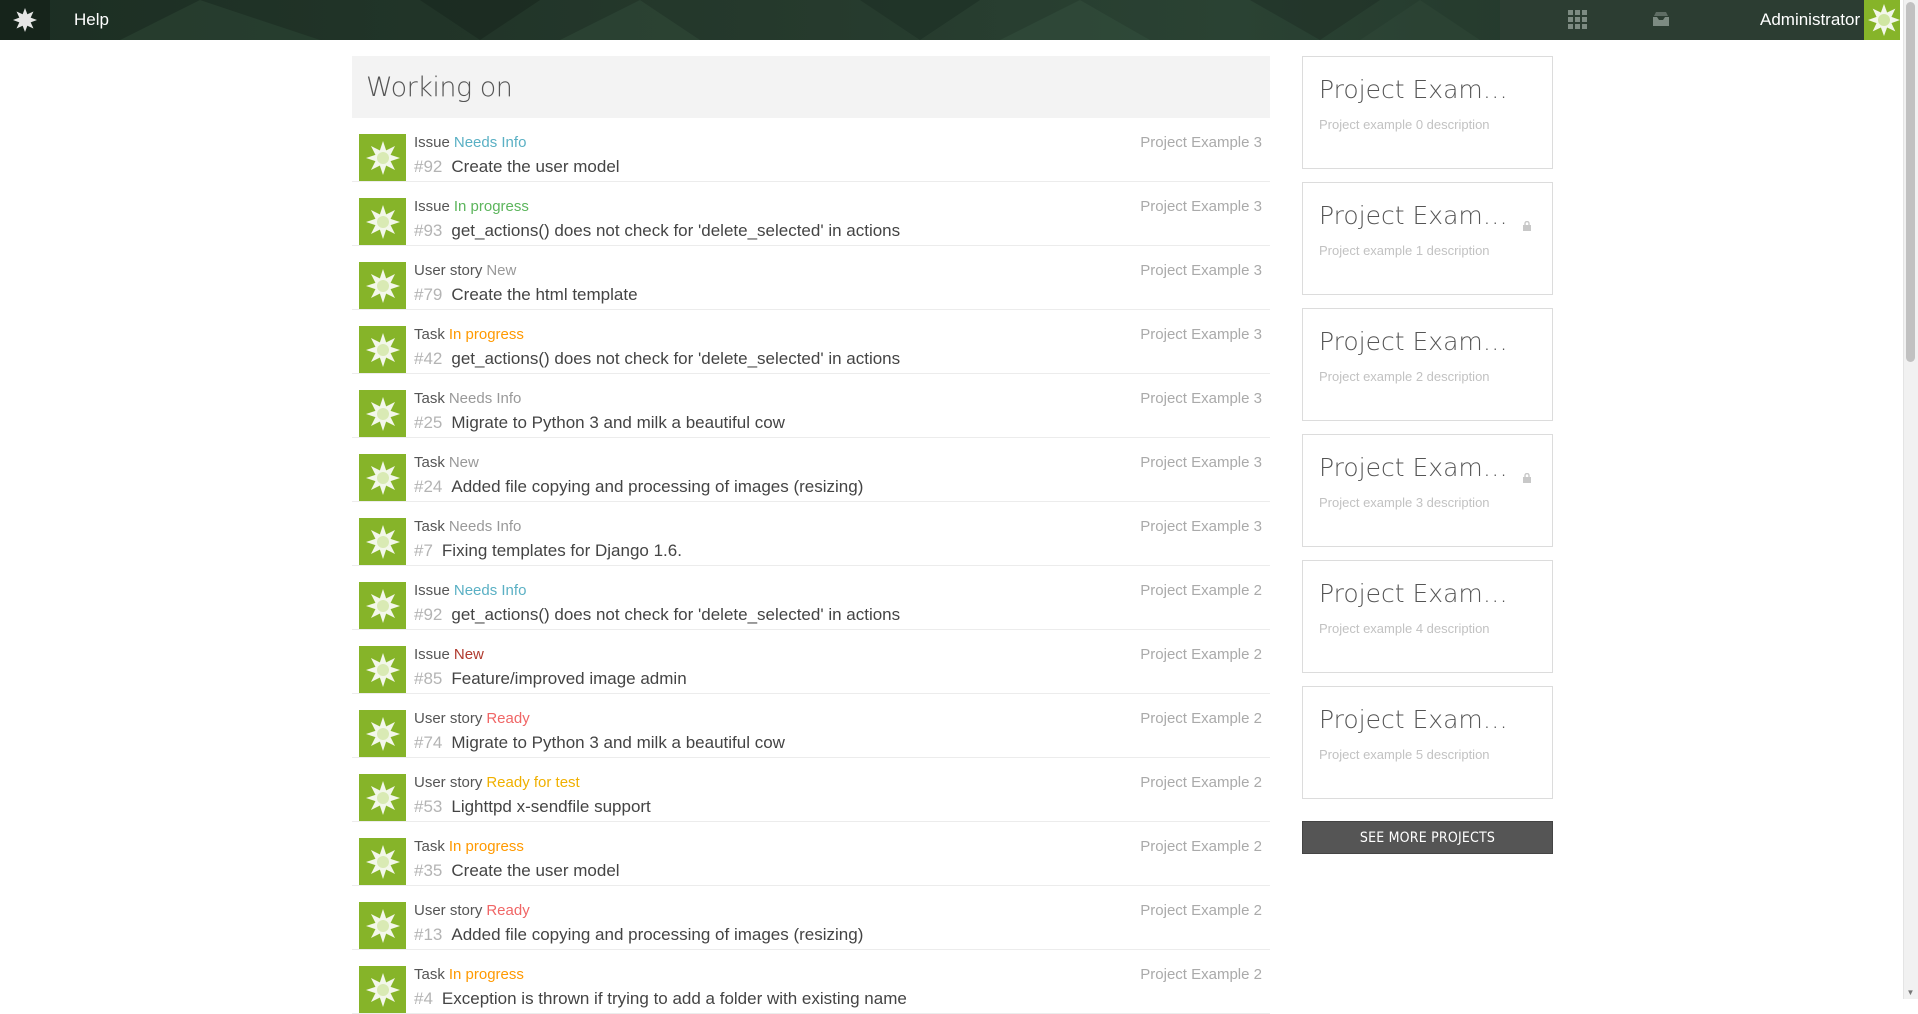  I want to click on scroll-down-arrow-icon: ▼, so click(1910, 993).